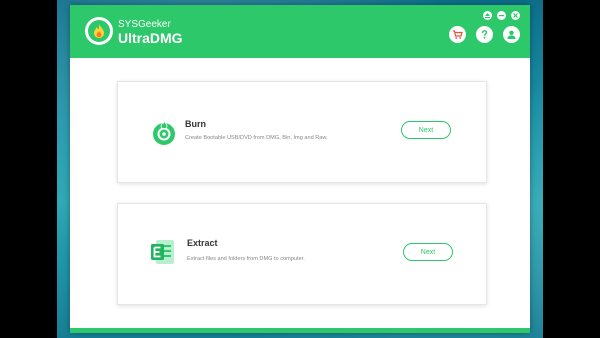 This screenshot has height=338, width=600. Describe the element at coordinates (426, 130) in the screenshot. I see `burn-next-button: Next` at that location.